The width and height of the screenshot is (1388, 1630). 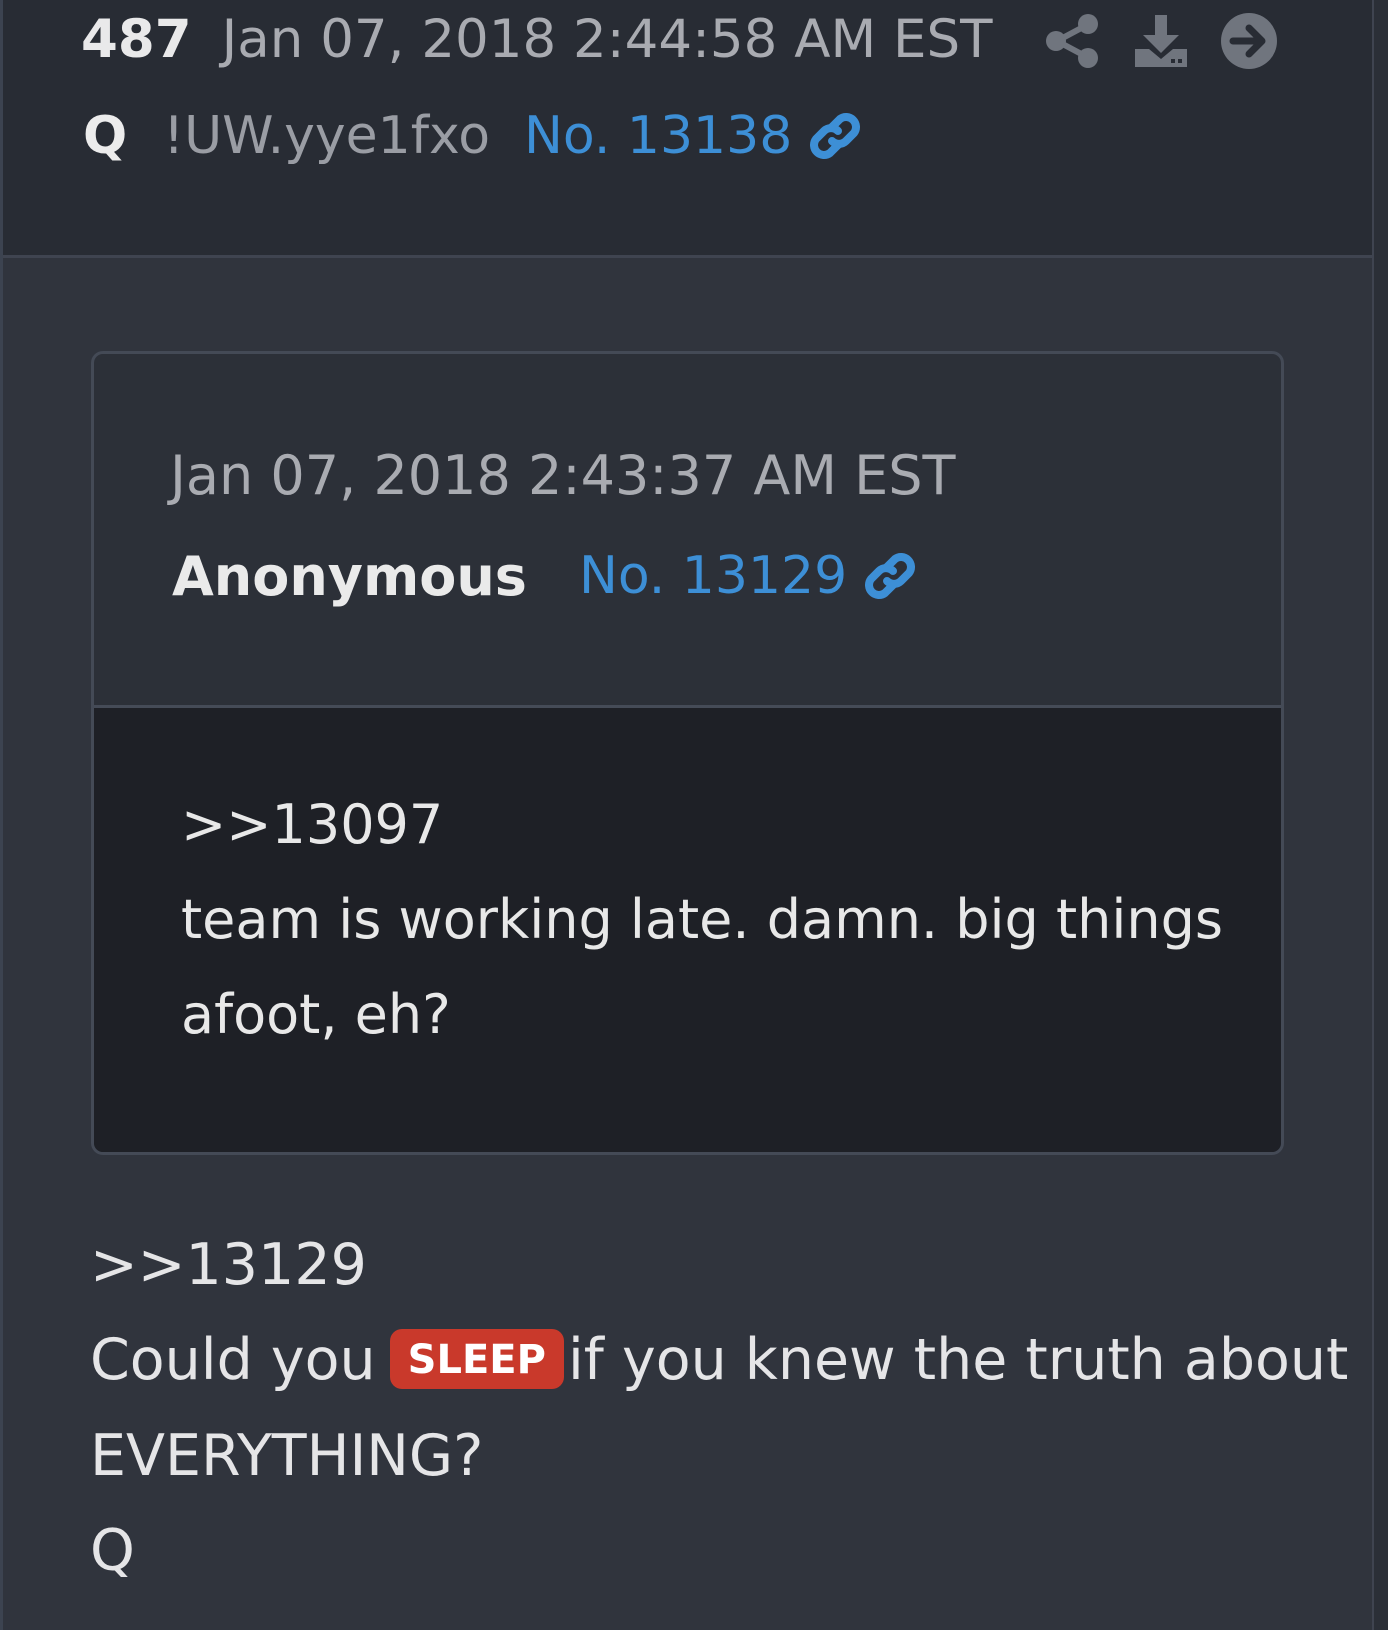 I want to click on reply-ref-link: >>13129, so click(x=228, y=1265).